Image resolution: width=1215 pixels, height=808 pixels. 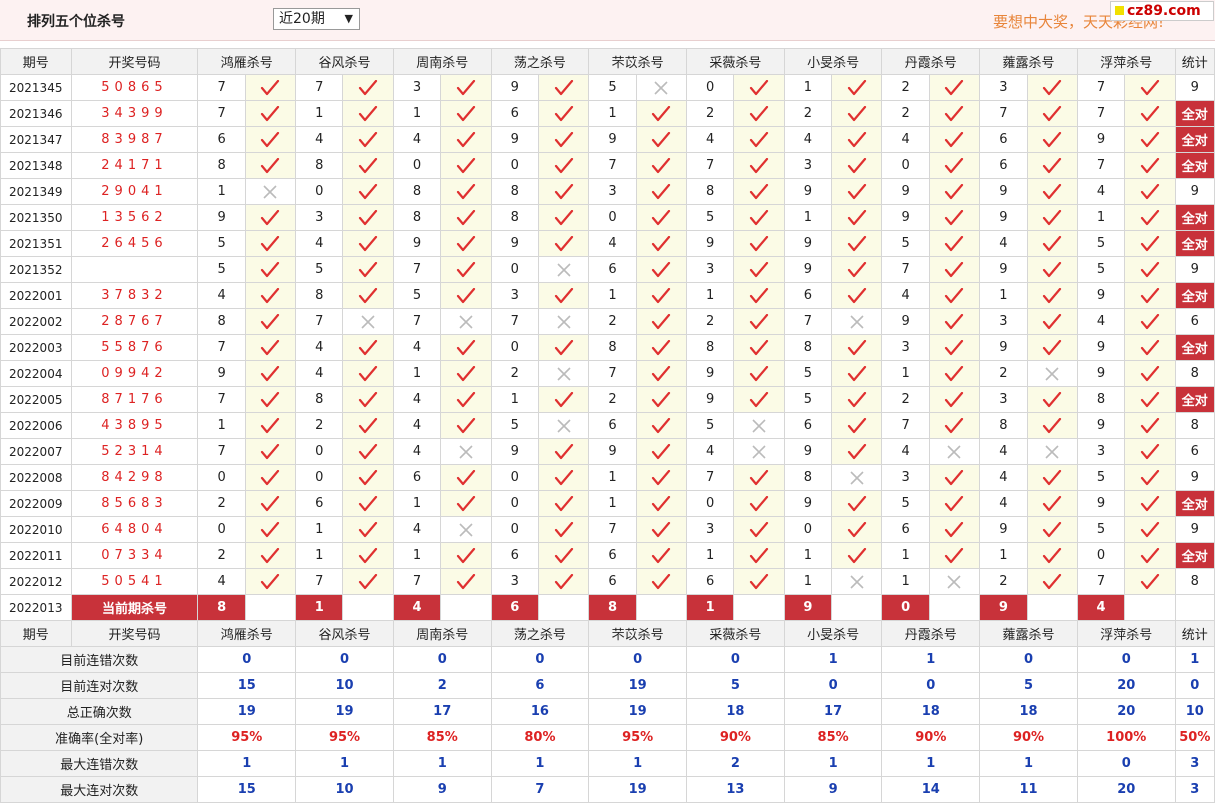 I want to click on site-logo: cz89.com, so click(x=1162, y=11).